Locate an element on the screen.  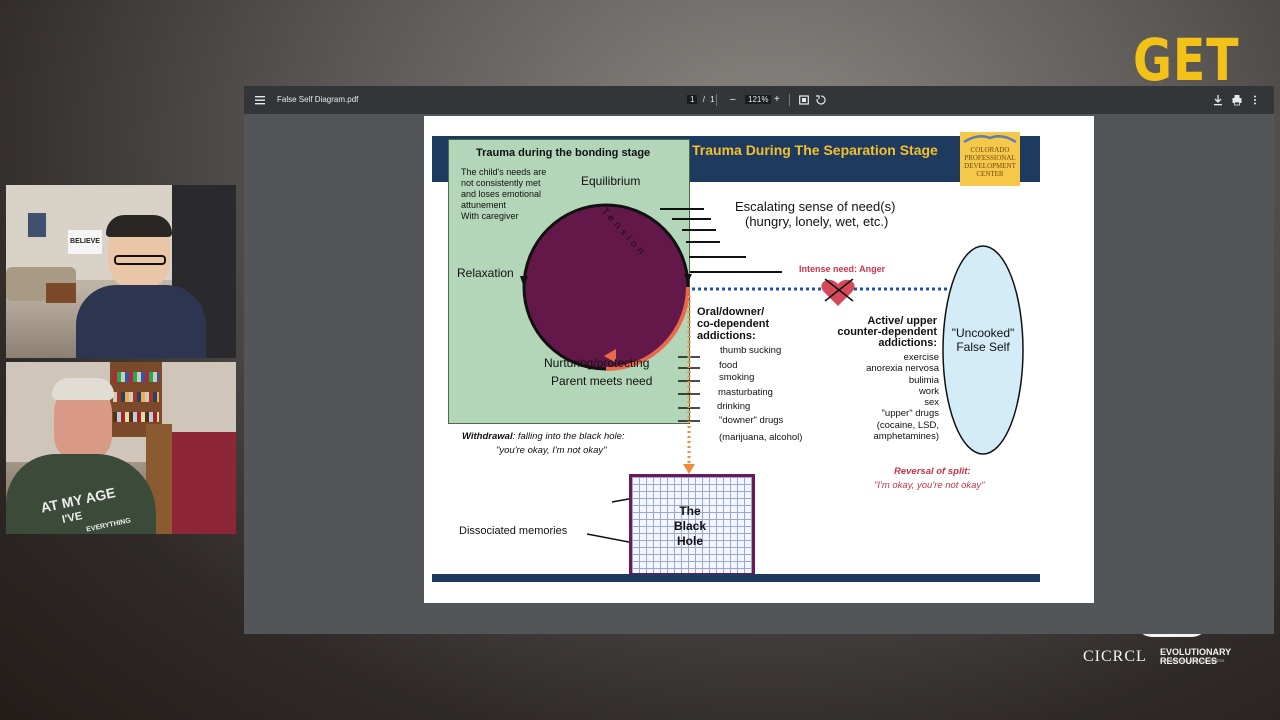
webcam-feed-guest: AT MY AGE I'VE EVERYTHING is located at coordinates (121, 448).